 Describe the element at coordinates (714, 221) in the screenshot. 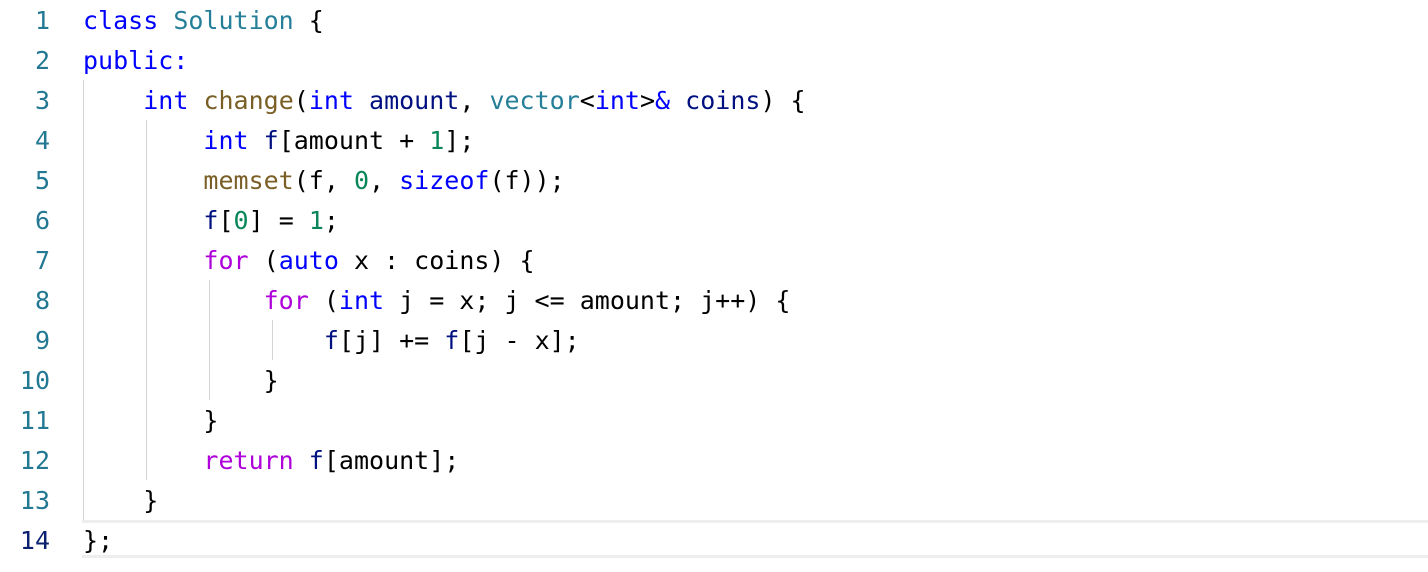

I see `code-line: 6 f[0] = 1;` at that location.